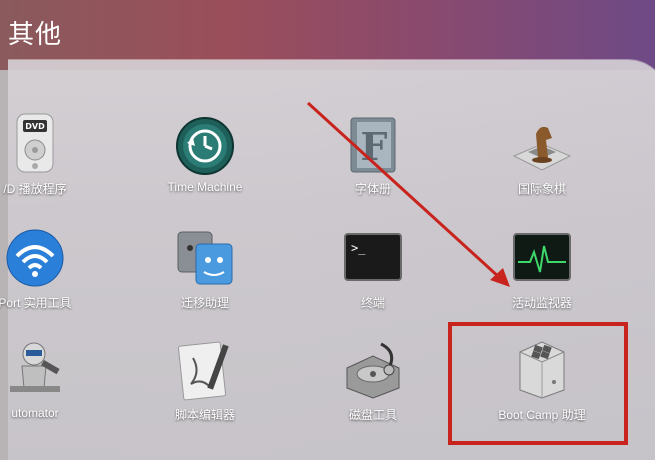 The image size is (655, 460). Describe the element at coordinates (408, 194) in the screenshot. I see `annotation-arrow` at that location.